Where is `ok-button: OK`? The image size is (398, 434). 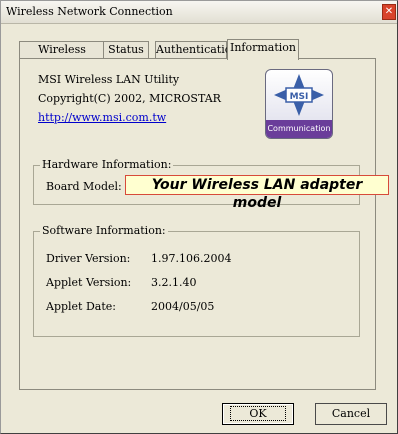
ok-button: OK is located at coordinates (258, 414).